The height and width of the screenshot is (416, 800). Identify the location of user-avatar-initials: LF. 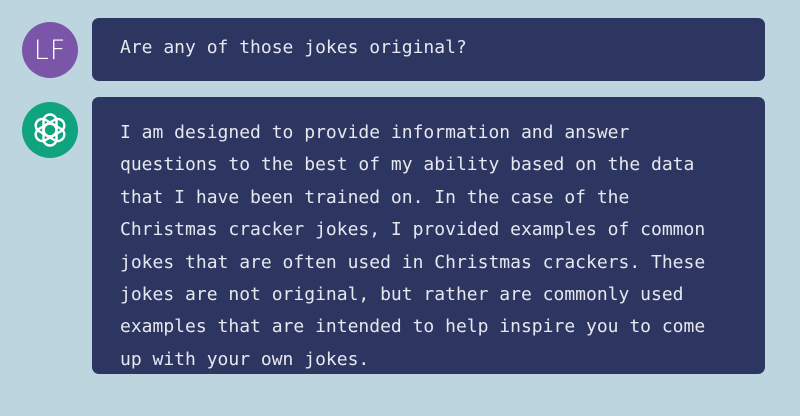
(50, 50).